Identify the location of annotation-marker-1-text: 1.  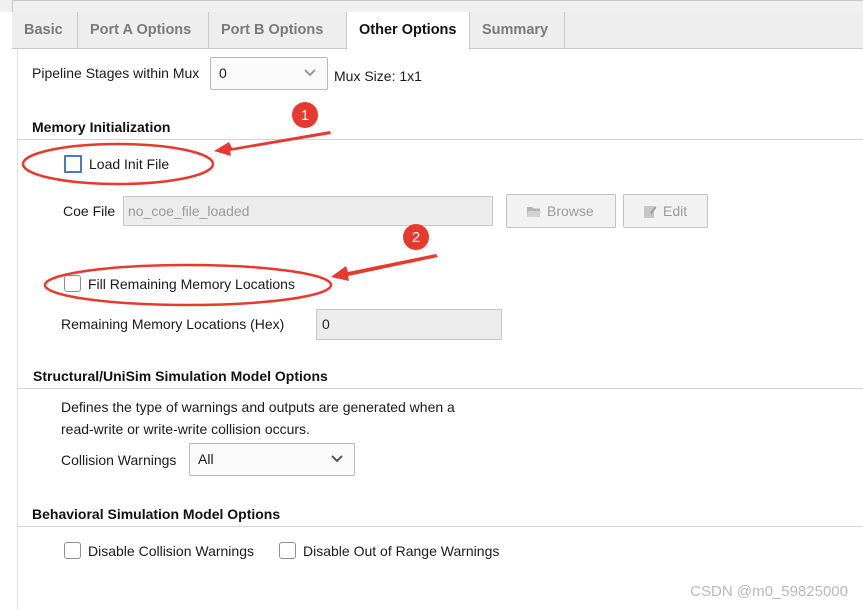
(305, 115).